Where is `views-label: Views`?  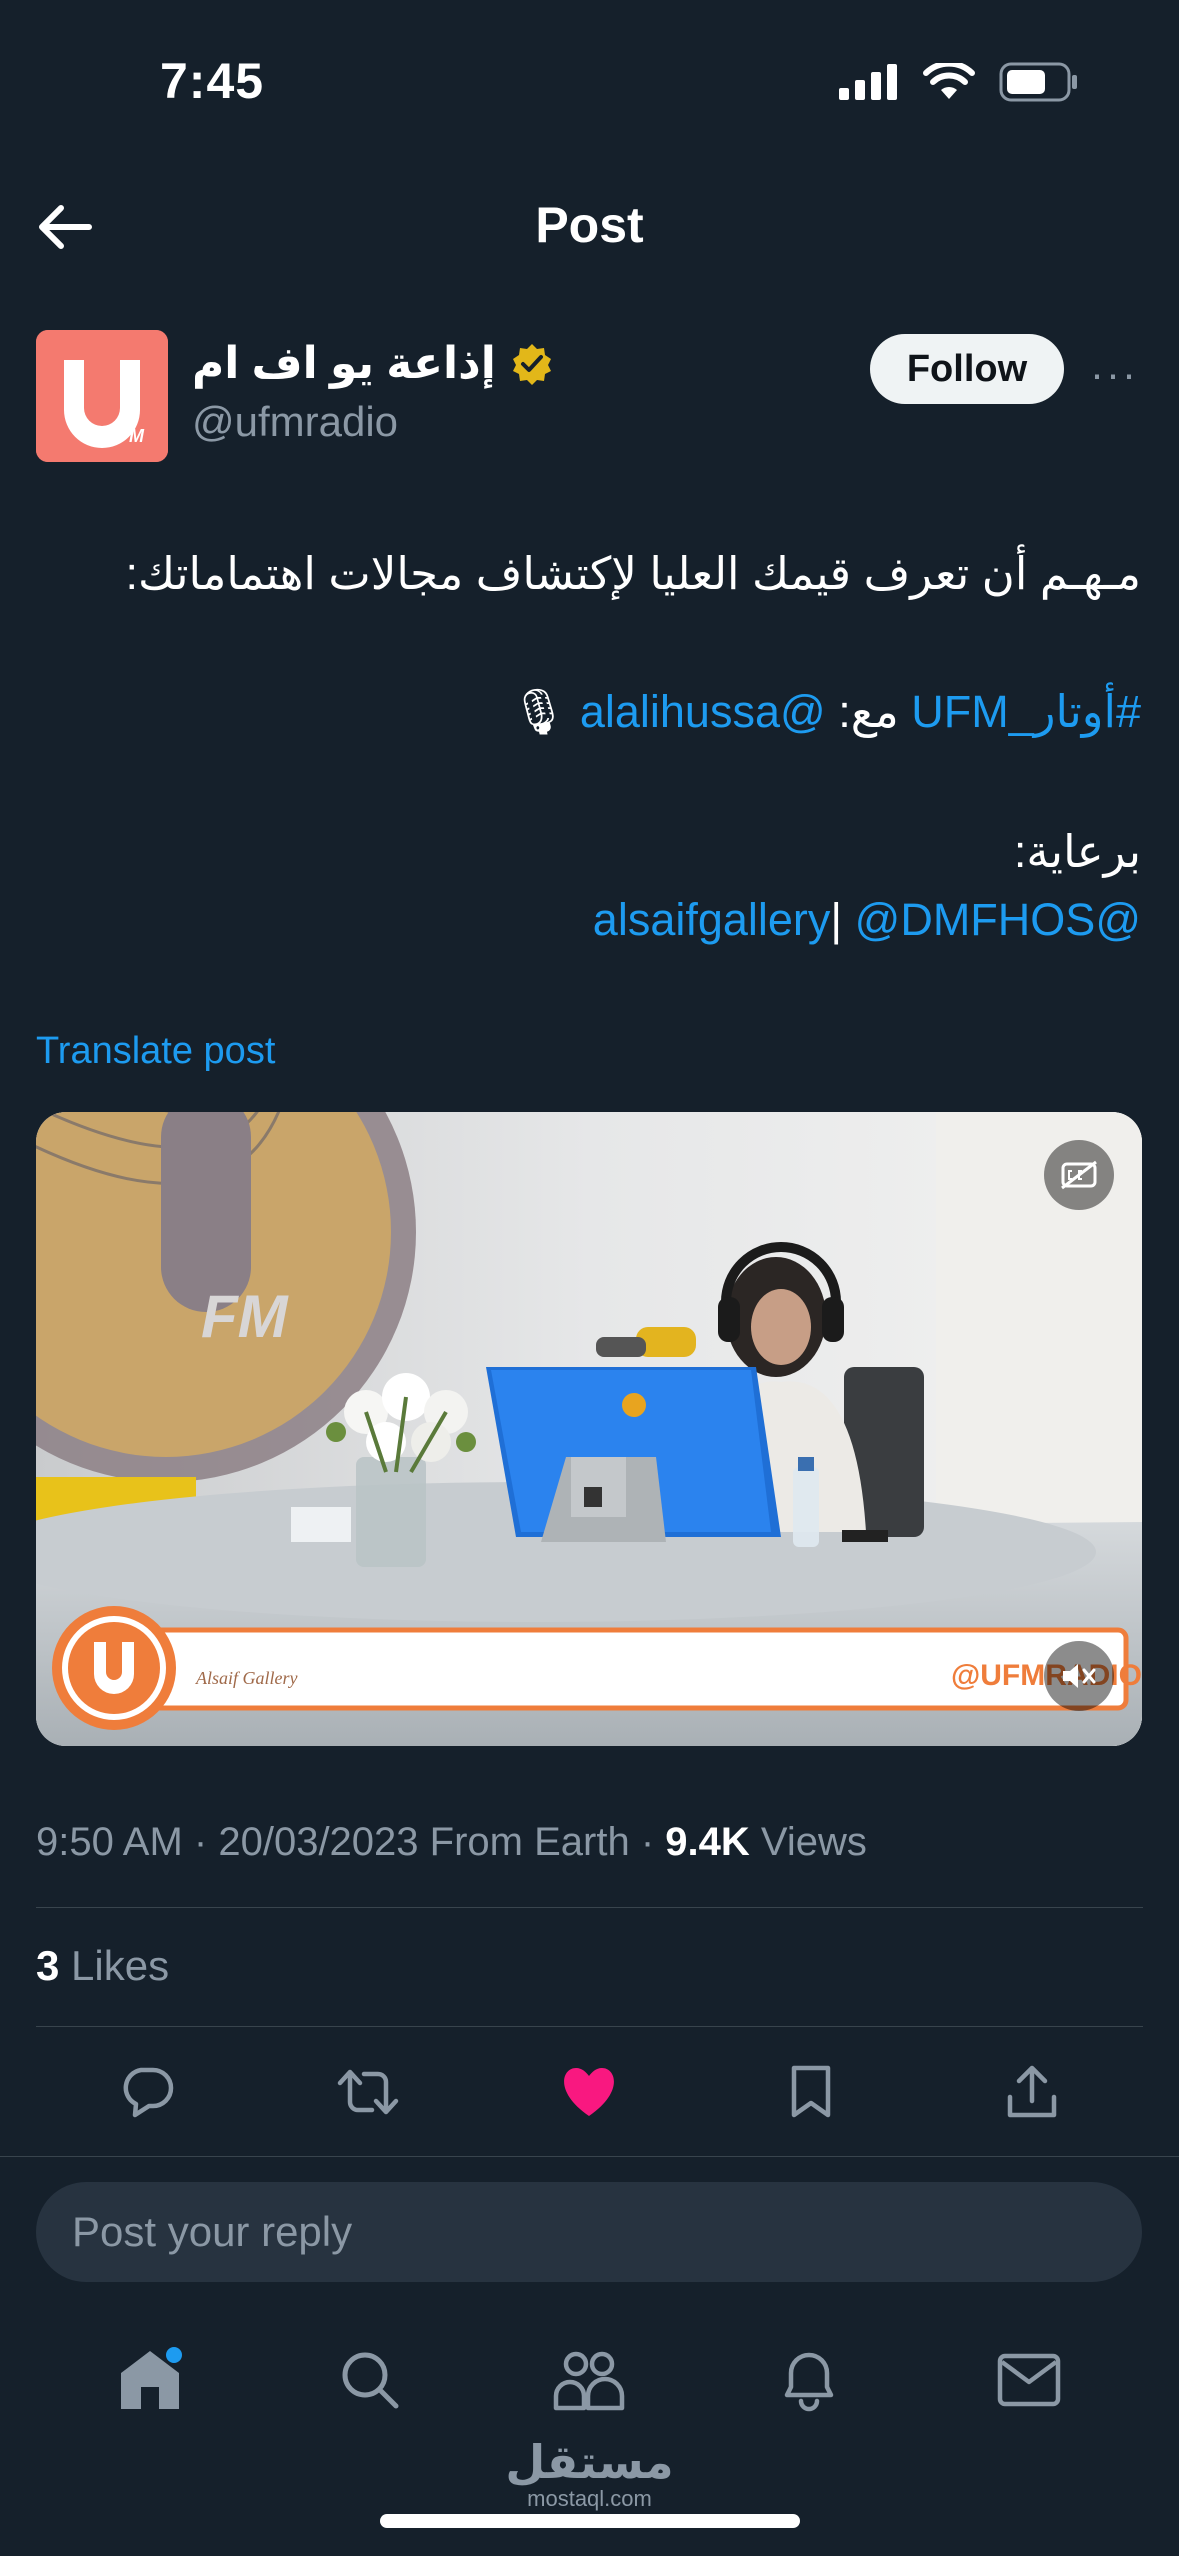
views-label: Views is located at coordinates (813, 1842).